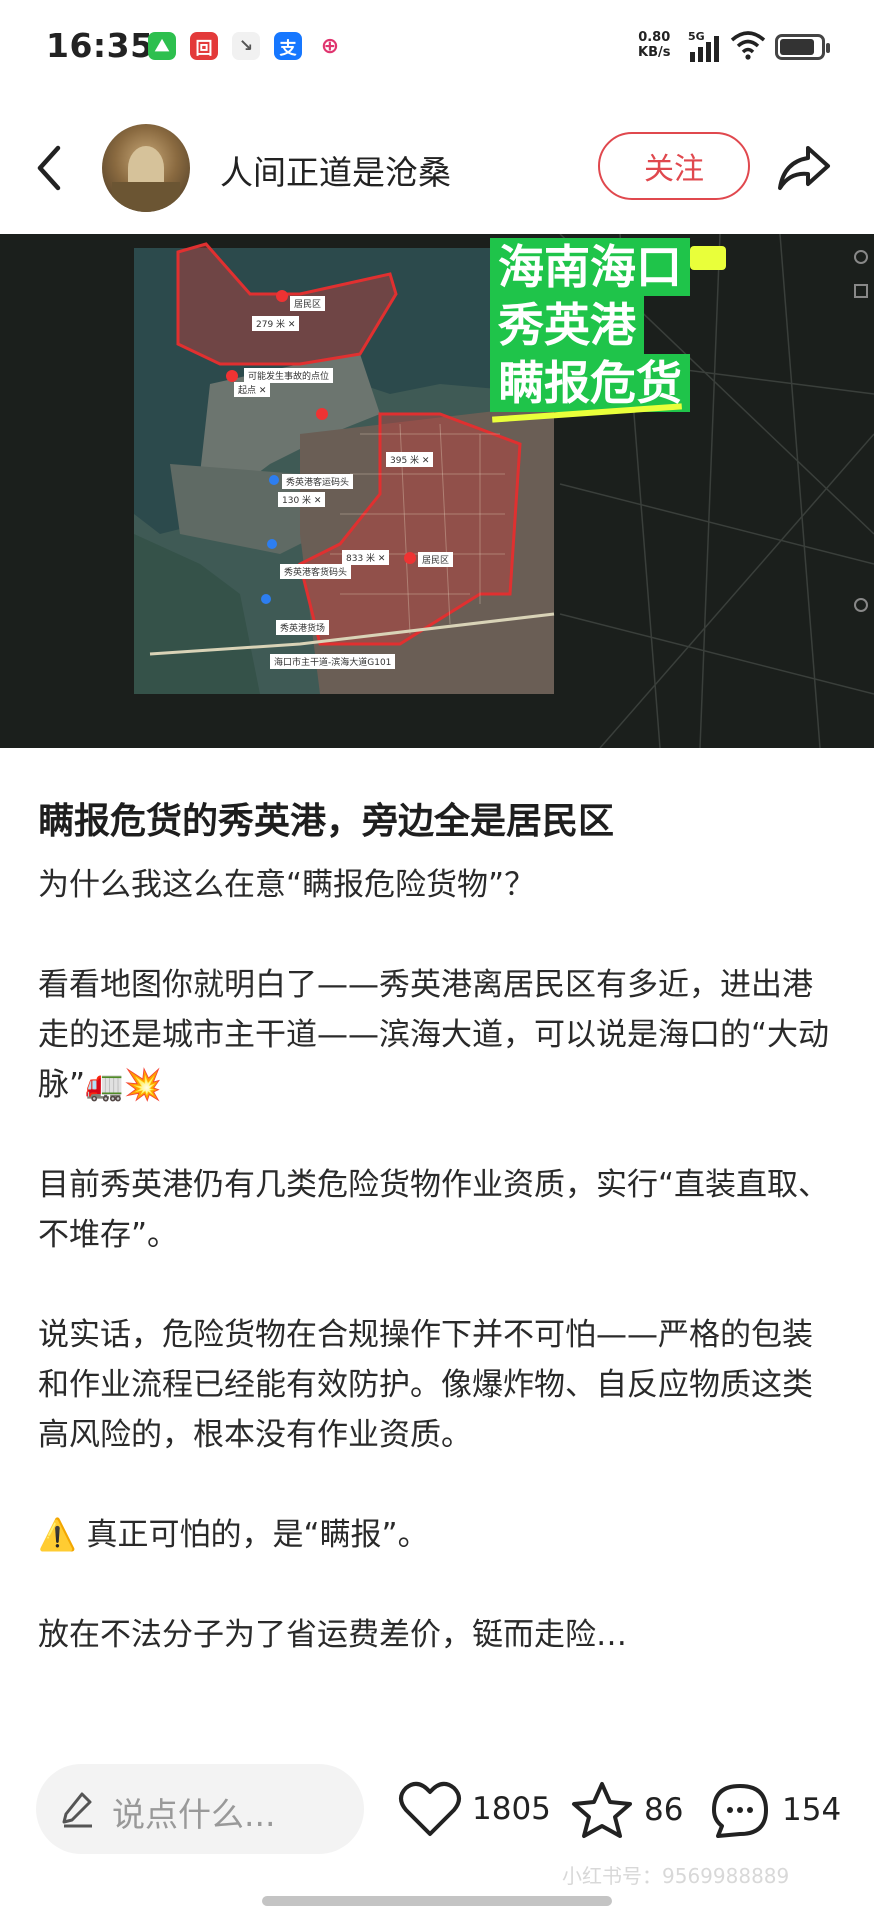 The height and width of the screenshot is (1920, 874). What do you see at coordinates (276, 323) in the screenshot?
I see `map-label-distance-1: 279 米 ✕` at bounding box center [276, 323].